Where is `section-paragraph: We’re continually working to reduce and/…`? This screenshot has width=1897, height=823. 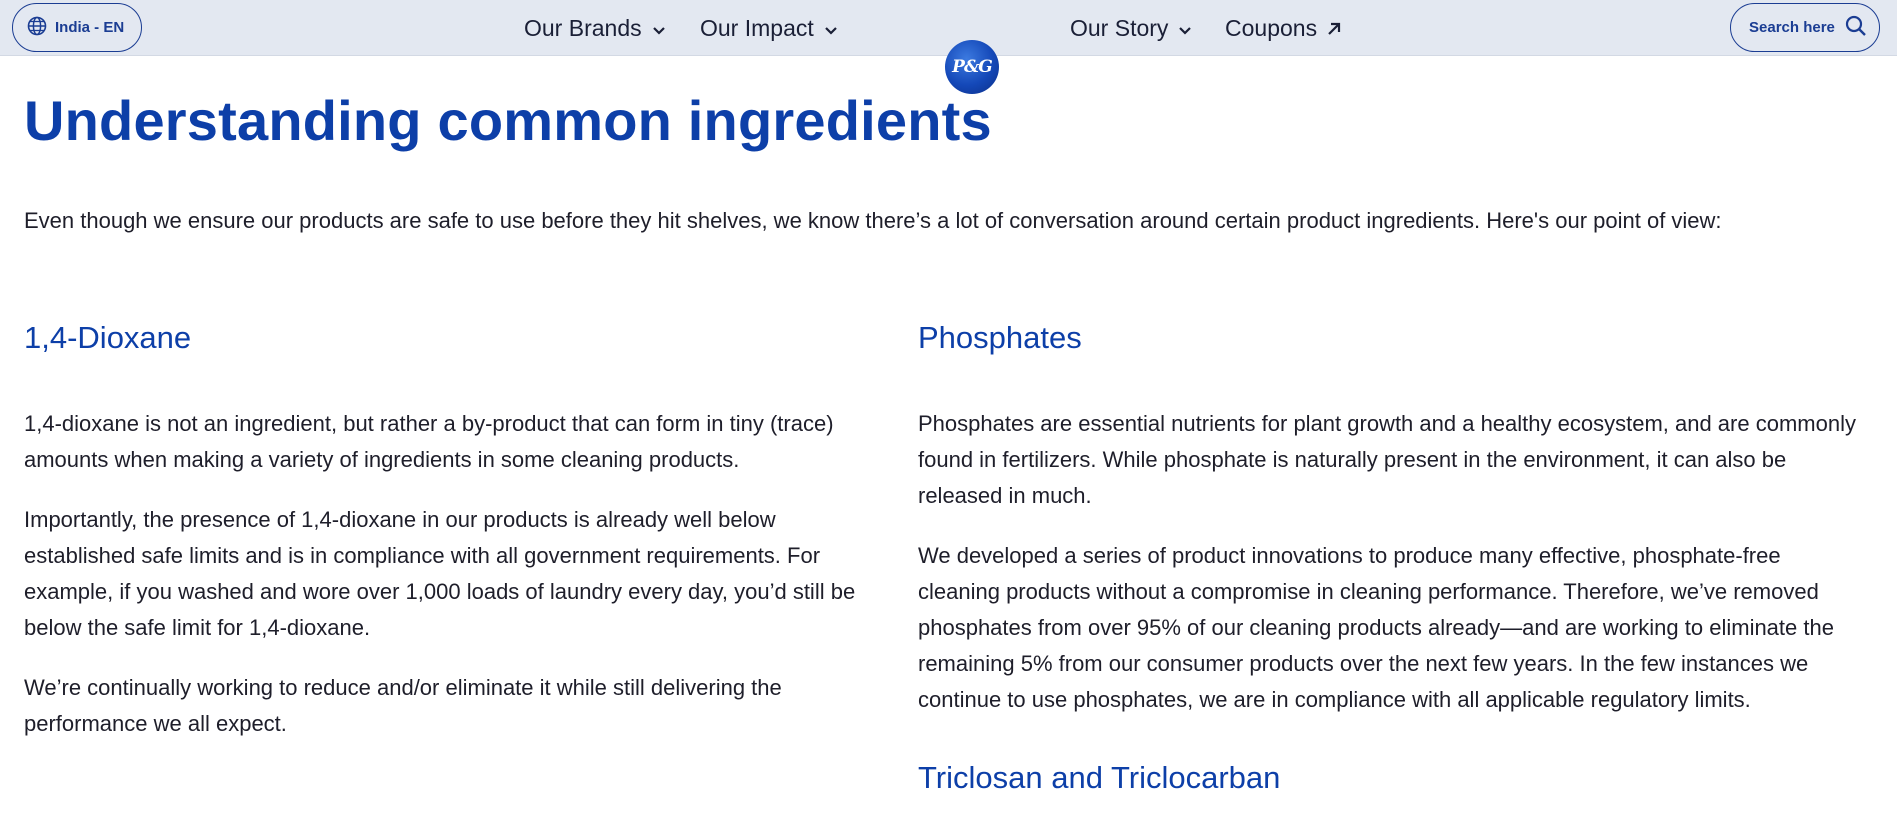
section-paragraph: We’re continually working to reduce and/… is located at coordinates (403, 705).